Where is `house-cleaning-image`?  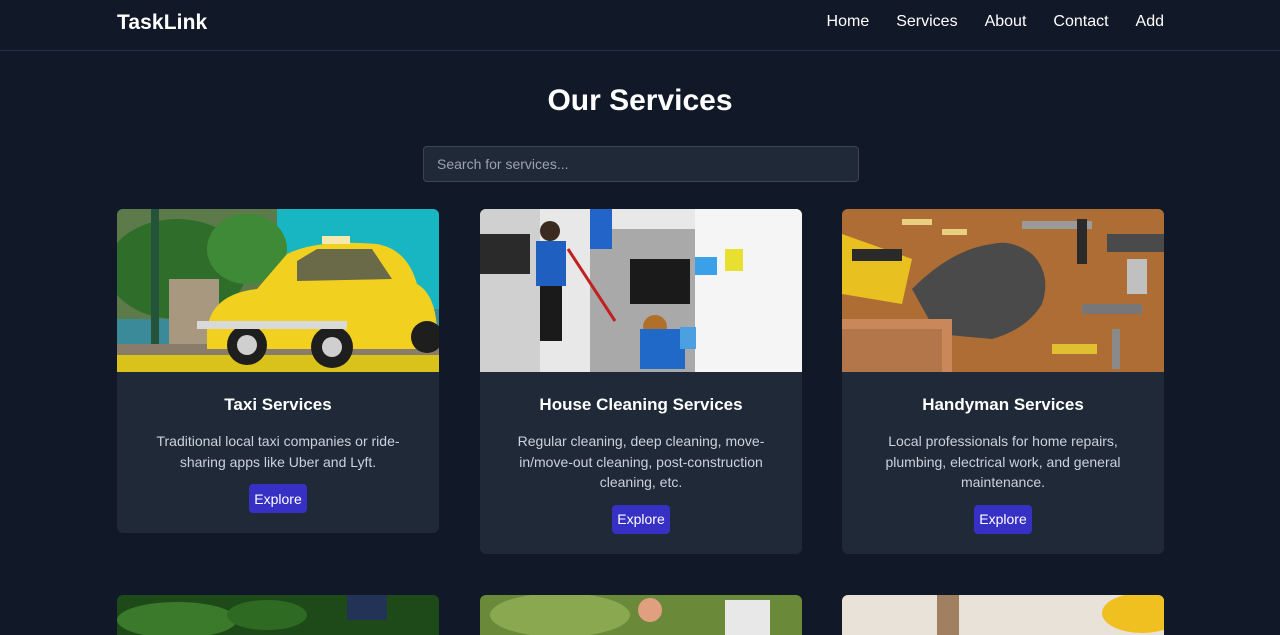 house-cleaning-image is located at coordinates (641, 290).